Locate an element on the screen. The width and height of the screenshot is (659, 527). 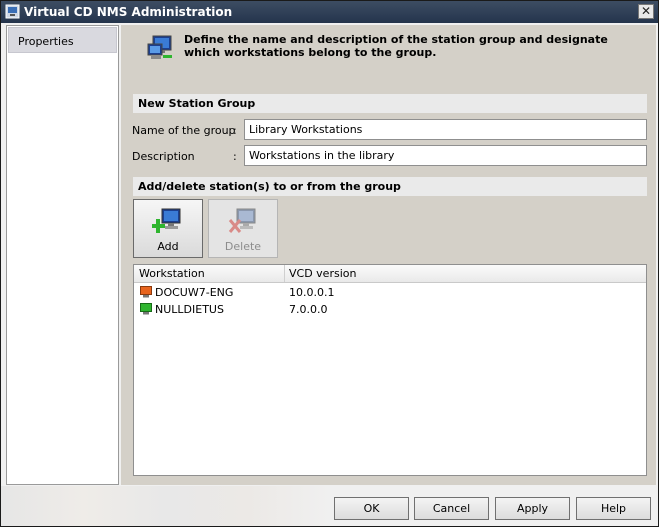
button-bar: OK Cancel Apply Help is located at coordinates (329, 506).